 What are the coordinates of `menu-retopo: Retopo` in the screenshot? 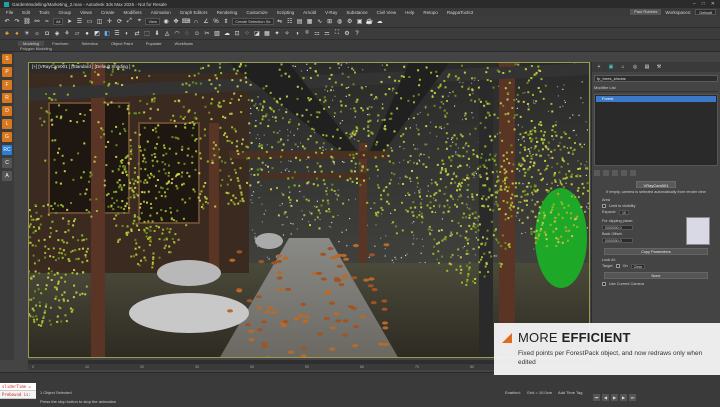 It's located at (430, 12).